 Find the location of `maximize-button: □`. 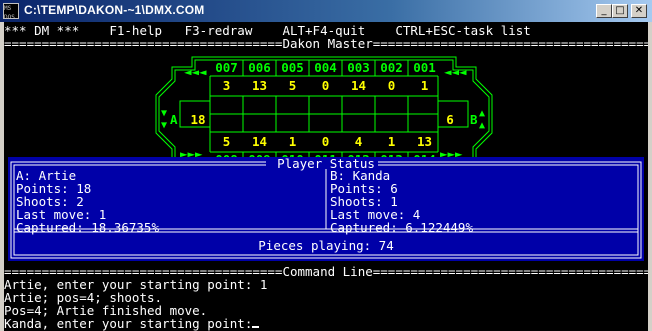

maximize-button: □ is located at coordinates (620, 11).